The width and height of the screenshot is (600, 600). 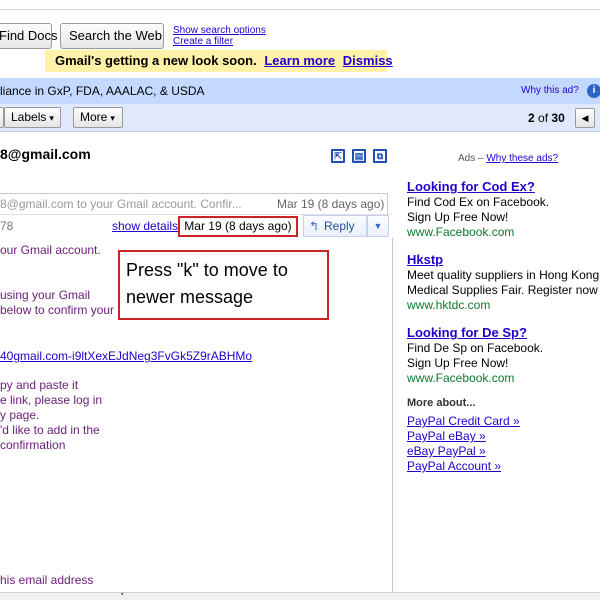 What do you see at coordinates (475, 332) in the screenshot?
I see `ad-title-link: Looking for De Sp?` at bounding box center [475, 332].